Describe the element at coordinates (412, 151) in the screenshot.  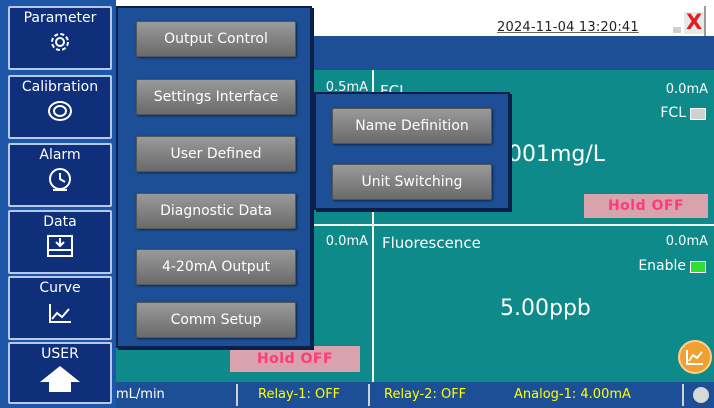
I see `settings-submenu: Name Definition Unit Switching` at that location.